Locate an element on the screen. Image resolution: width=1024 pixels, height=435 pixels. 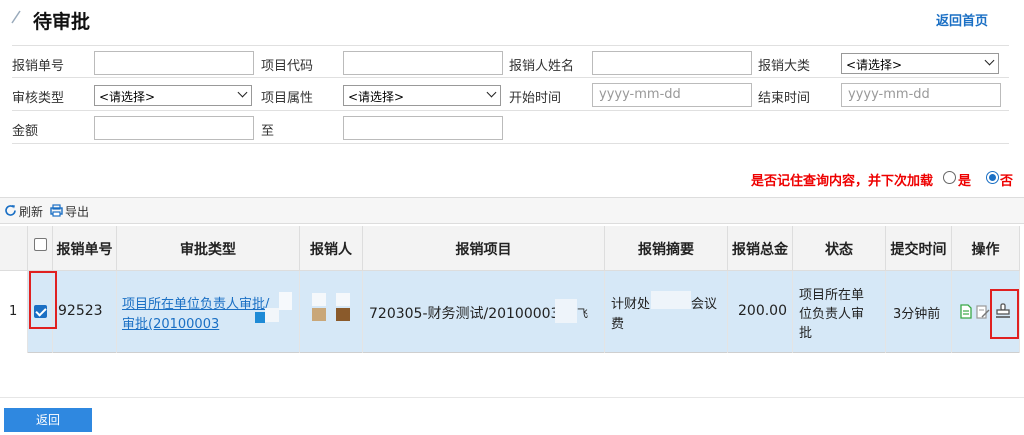
approval-type-cell: 项目所在单位负责人审批/ 审批(20100003 is located at coordinates (208, 312).